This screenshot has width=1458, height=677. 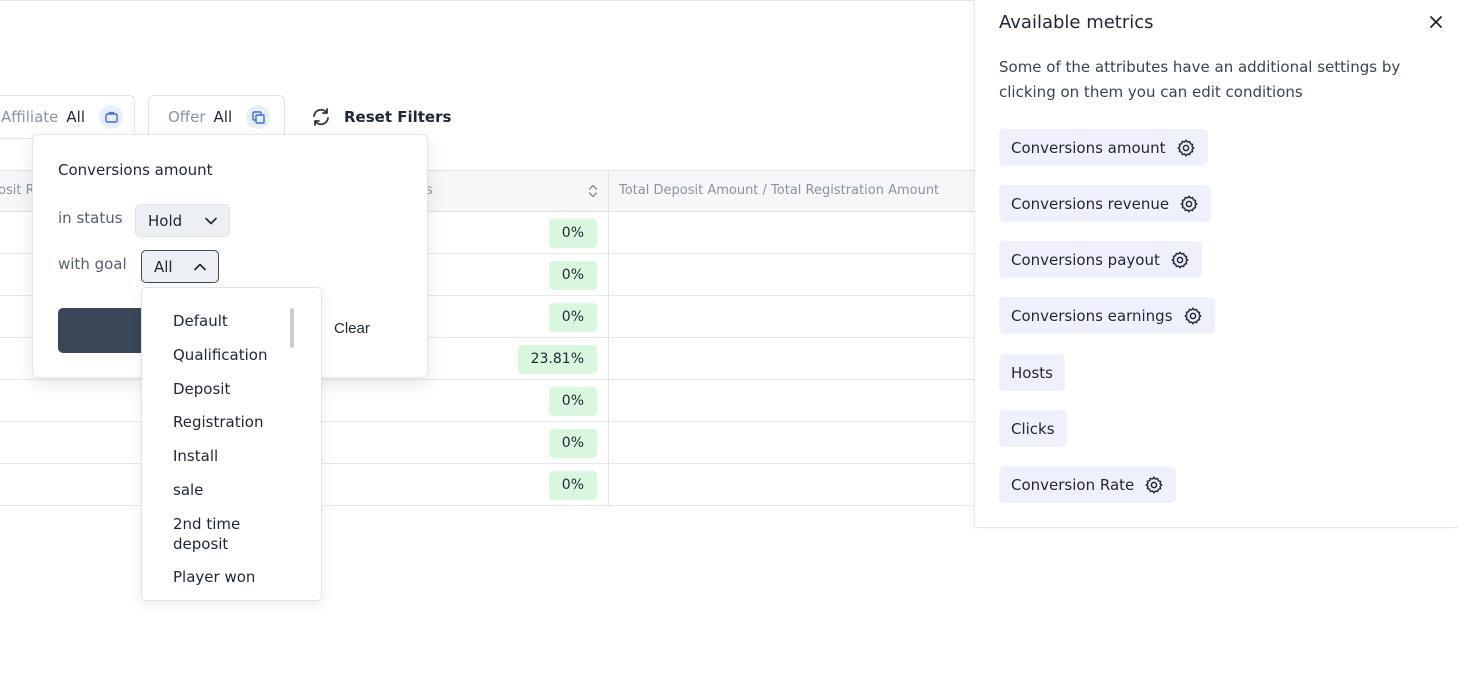 I want to click on metric-hosts: Hosts, so click(x=1032, y=372).